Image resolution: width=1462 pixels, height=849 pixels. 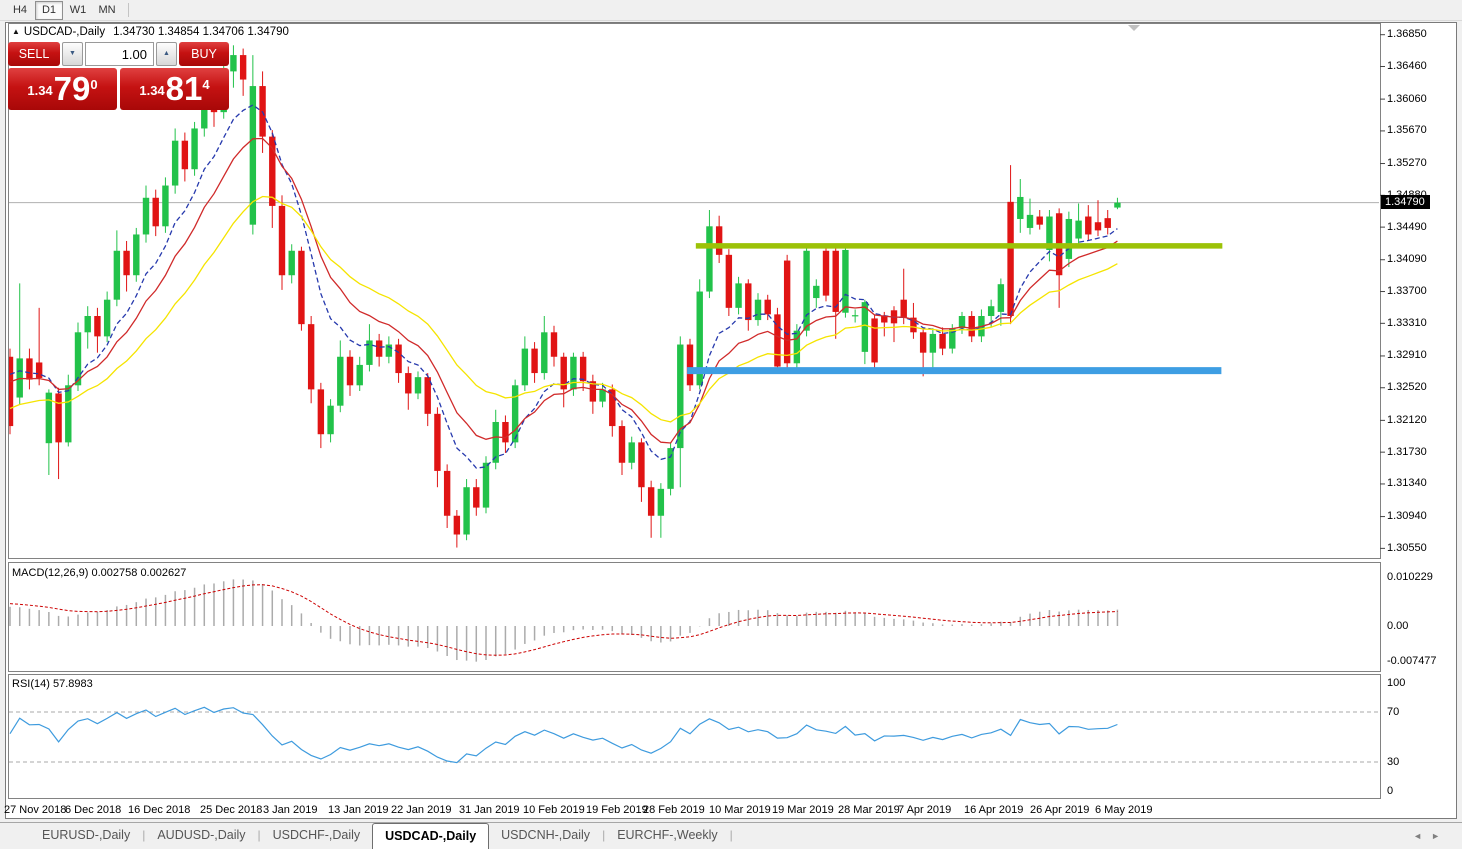 What do you see at coordinates (731, 10) in the screenshot?
I see `timeframe-toolbar: H4 D1 W1 MN` at bounding box center [731, 10].